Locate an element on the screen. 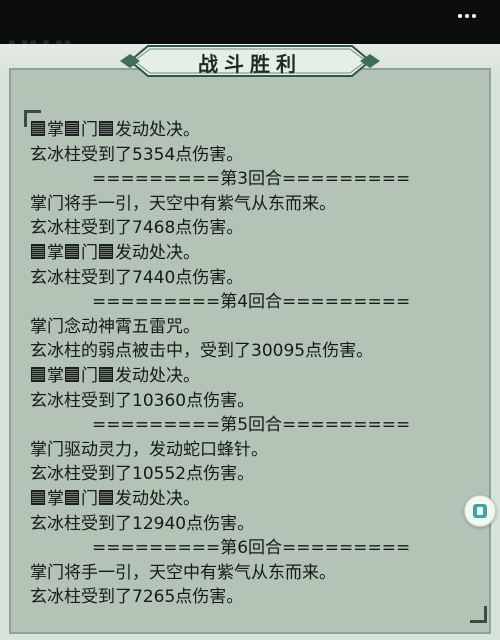 This screenshot has height=640, width=500. log-line: 掌门驱动灵力，发动蛇口蜂针。 is located at coordinates (149, 449).